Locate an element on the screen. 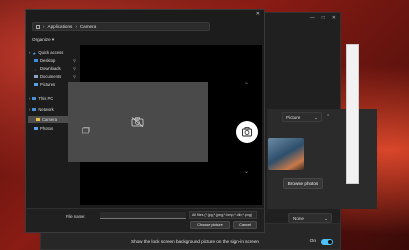 The width and height of the screenshot is (409, 250). dialog-close-icon: ✕ is located at coordinates (258, 14).